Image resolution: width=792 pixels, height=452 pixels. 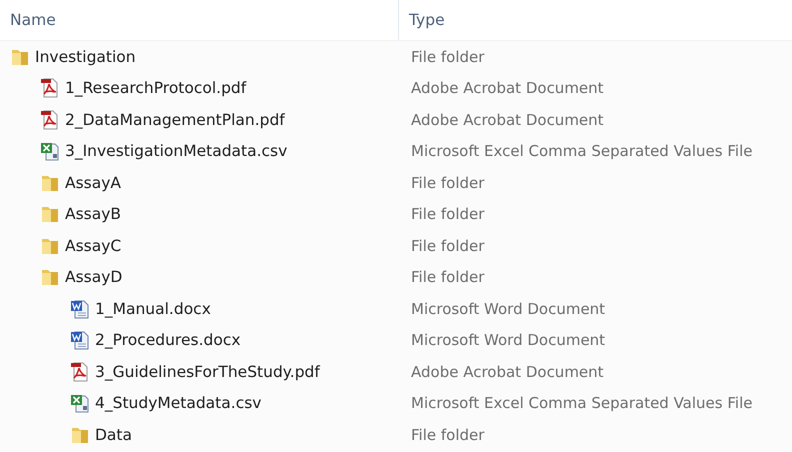 What do you see at coordinates (93, 277) in the screenshot?
I see `file-name: AssayD` at bounding box center [93, 277].